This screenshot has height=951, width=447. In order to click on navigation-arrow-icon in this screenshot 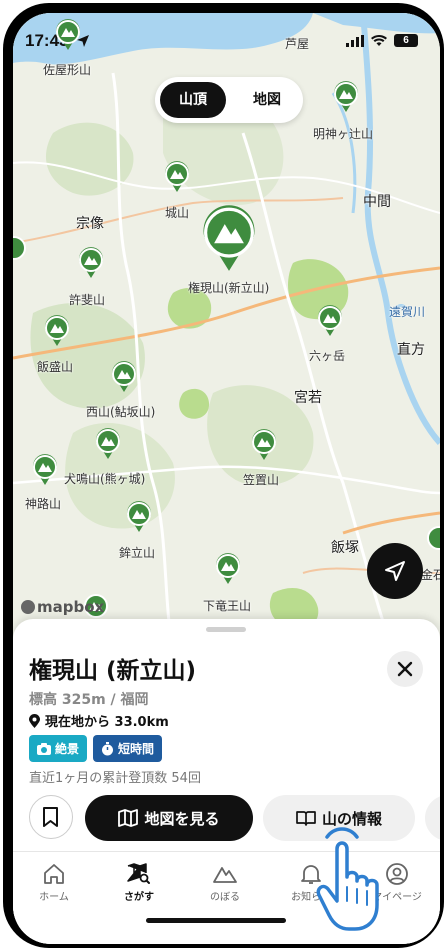, I will do `click(395, 571)`.